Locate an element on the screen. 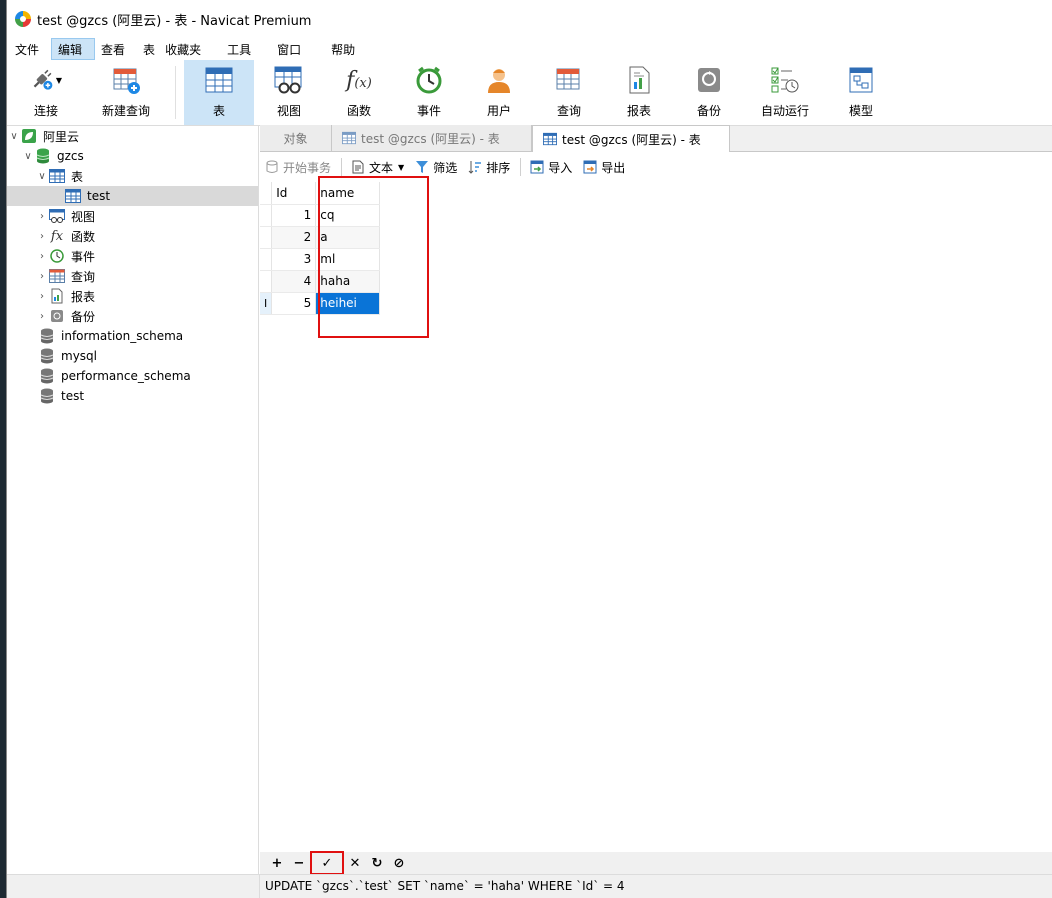  menu-window: 窗口 is located at coordinates (298, 49).